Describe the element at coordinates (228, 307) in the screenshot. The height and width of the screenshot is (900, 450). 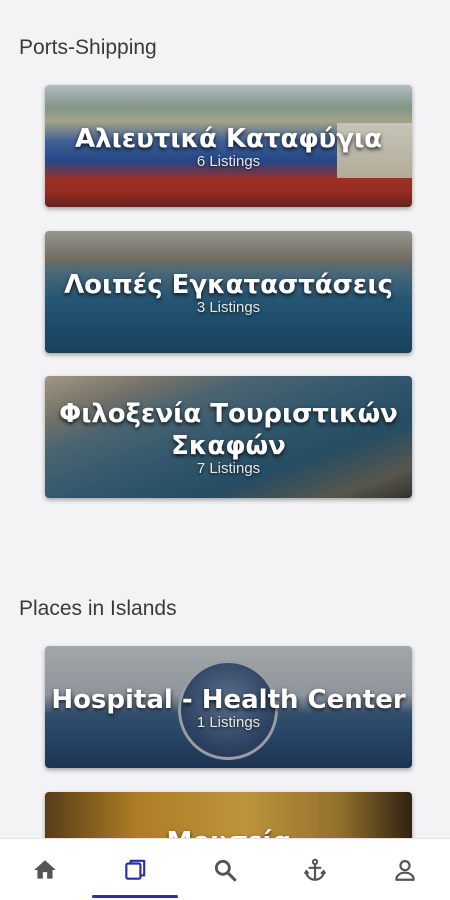
I see `card-listing-count: 3 Listings` at that location.